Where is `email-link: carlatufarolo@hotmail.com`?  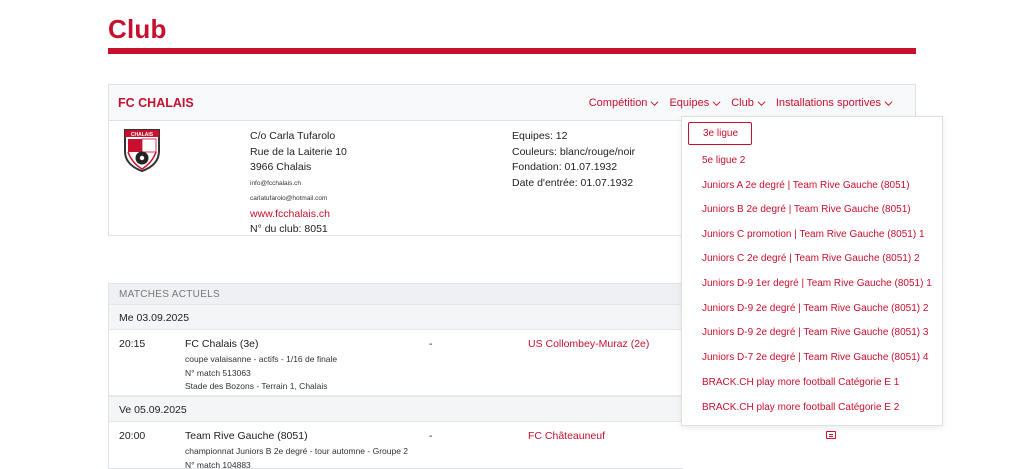
email-link: carlatufarolo@hotmail.com is located at coordinates (298, 199).